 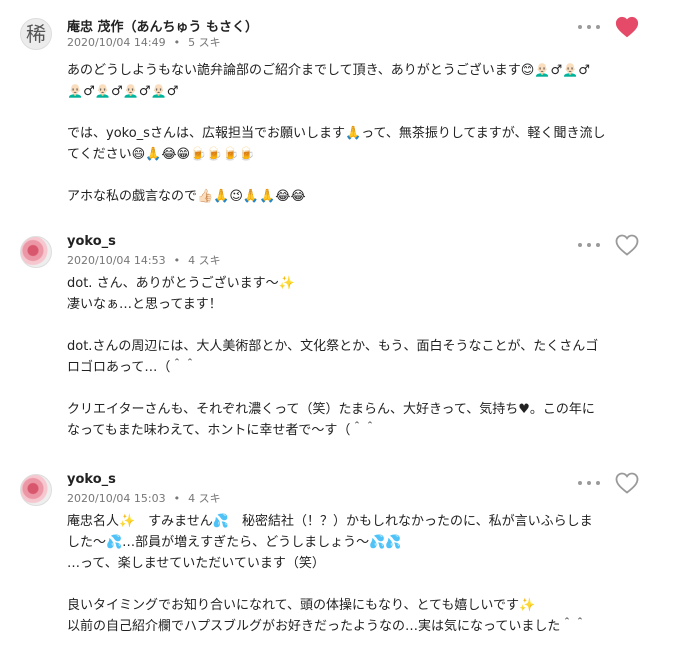 What do you see at coordinates (327, 626) in the screenshot?
I see `comment-line: 以前の自己紹介欄でハプスブルグがお好きだったようなの…実は気になっていました＾＾` at bounding box center [327, 626].